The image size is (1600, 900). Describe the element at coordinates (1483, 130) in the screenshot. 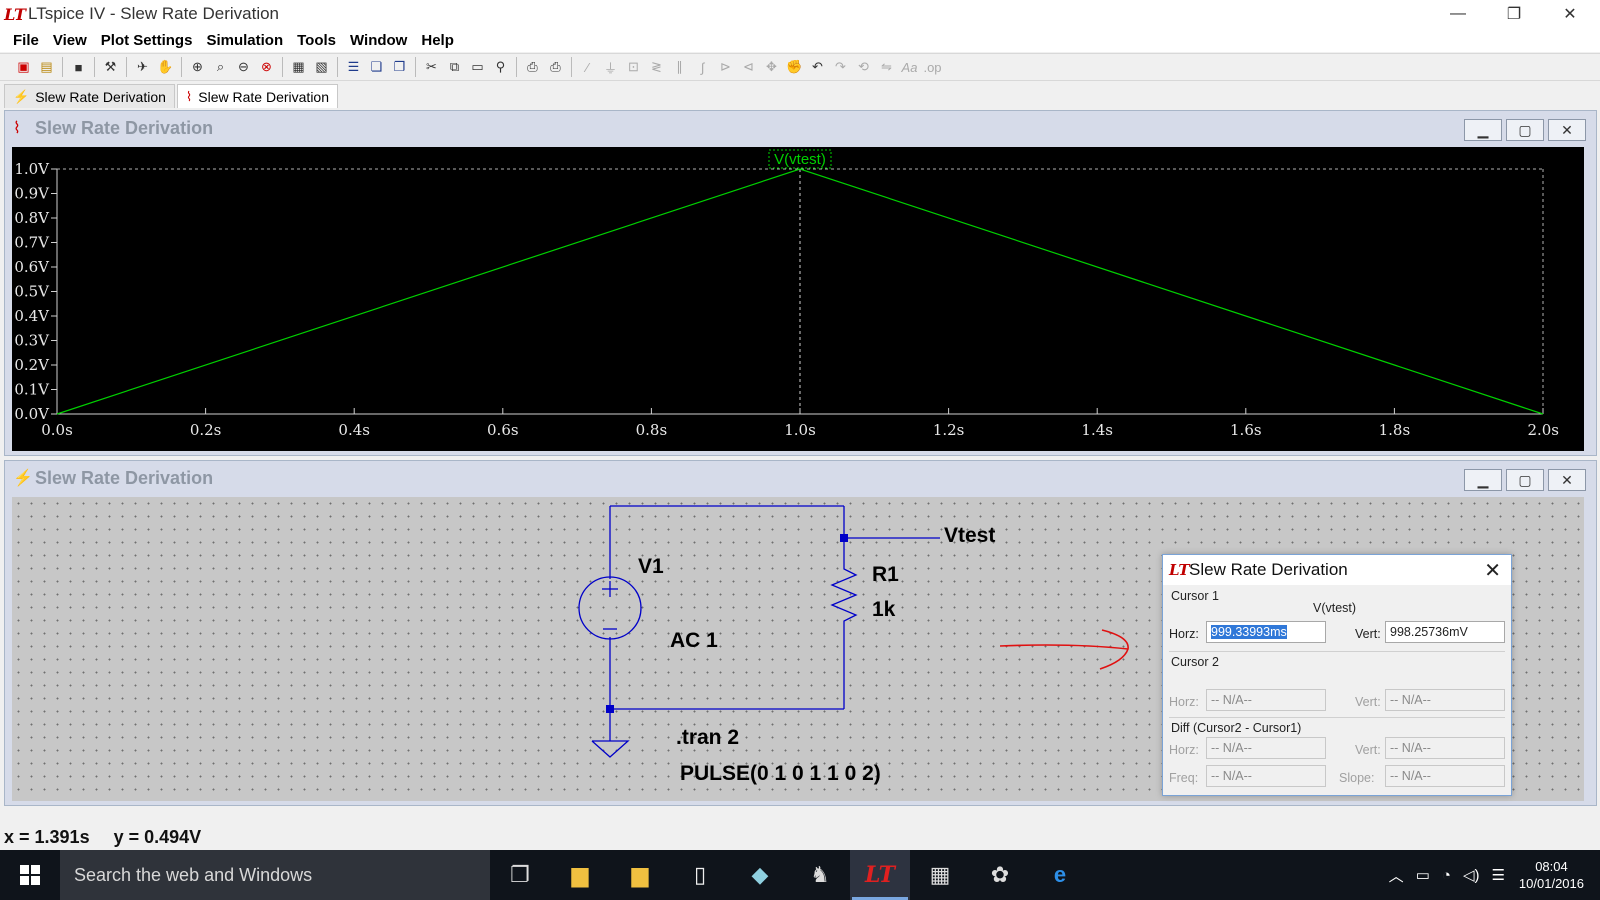

I see `plot-minimize-button: ▁` at that location.